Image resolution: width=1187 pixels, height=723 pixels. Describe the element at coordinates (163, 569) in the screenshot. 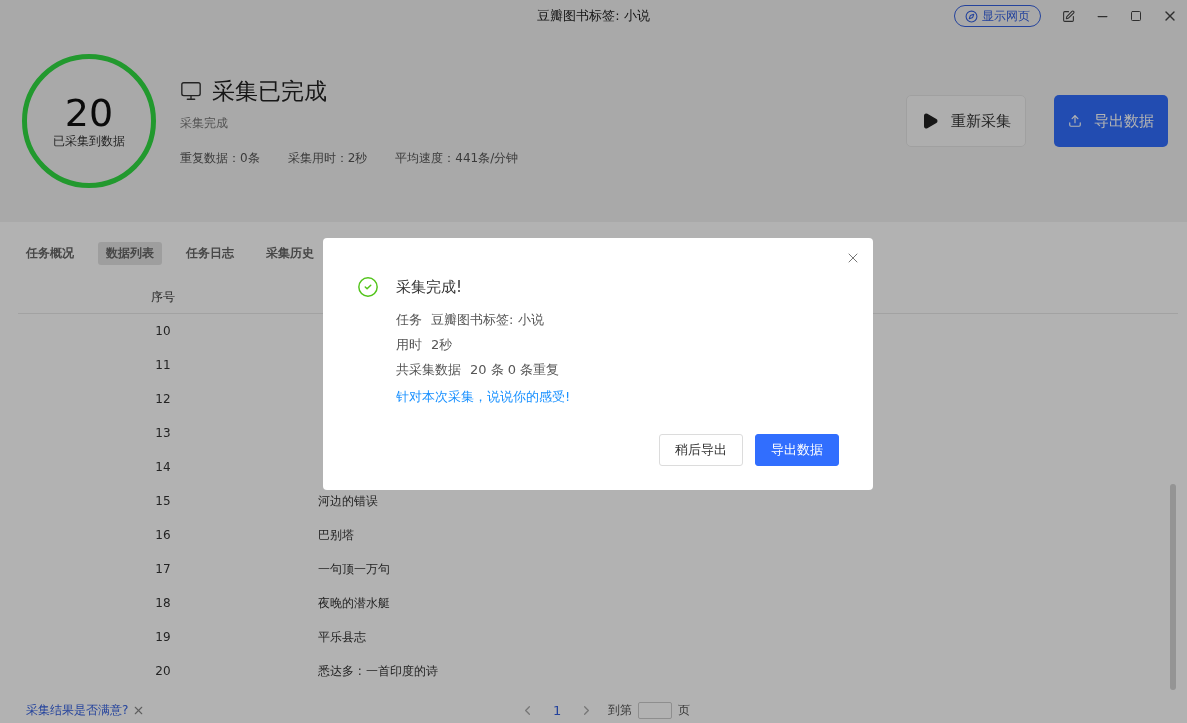

I see `table-cell-text: 17` at that location.